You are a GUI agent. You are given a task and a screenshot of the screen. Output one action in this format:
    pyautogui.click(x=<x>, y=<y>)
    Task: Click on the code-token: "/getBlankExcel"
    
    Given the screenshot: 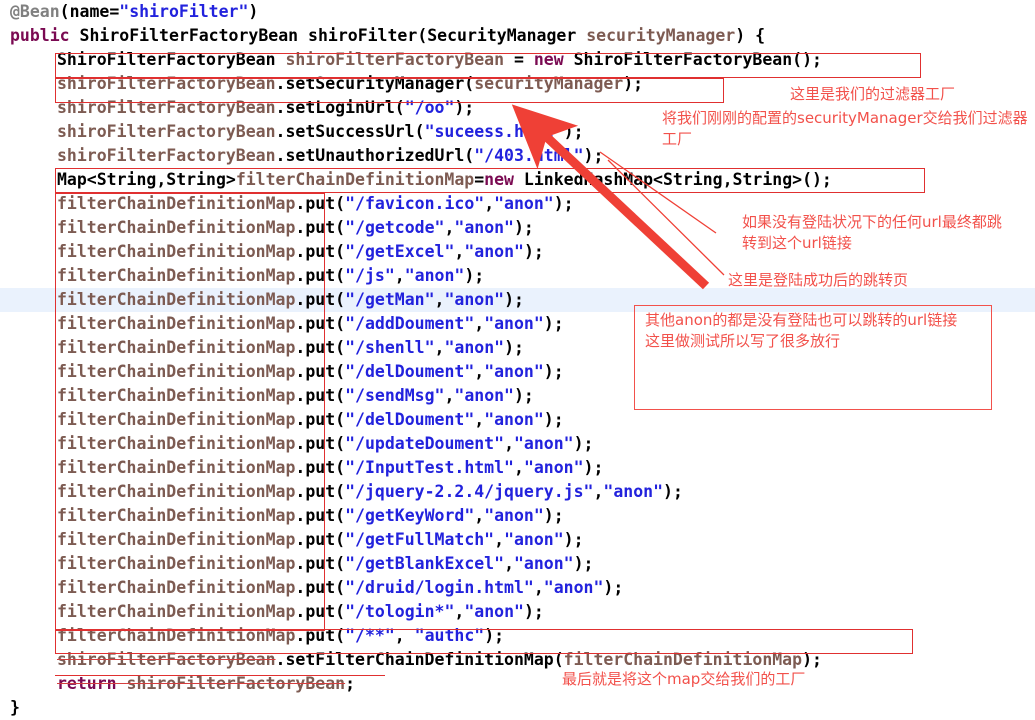 What is the action you would take?
    pyautogui.click(x=425, y=563)
    